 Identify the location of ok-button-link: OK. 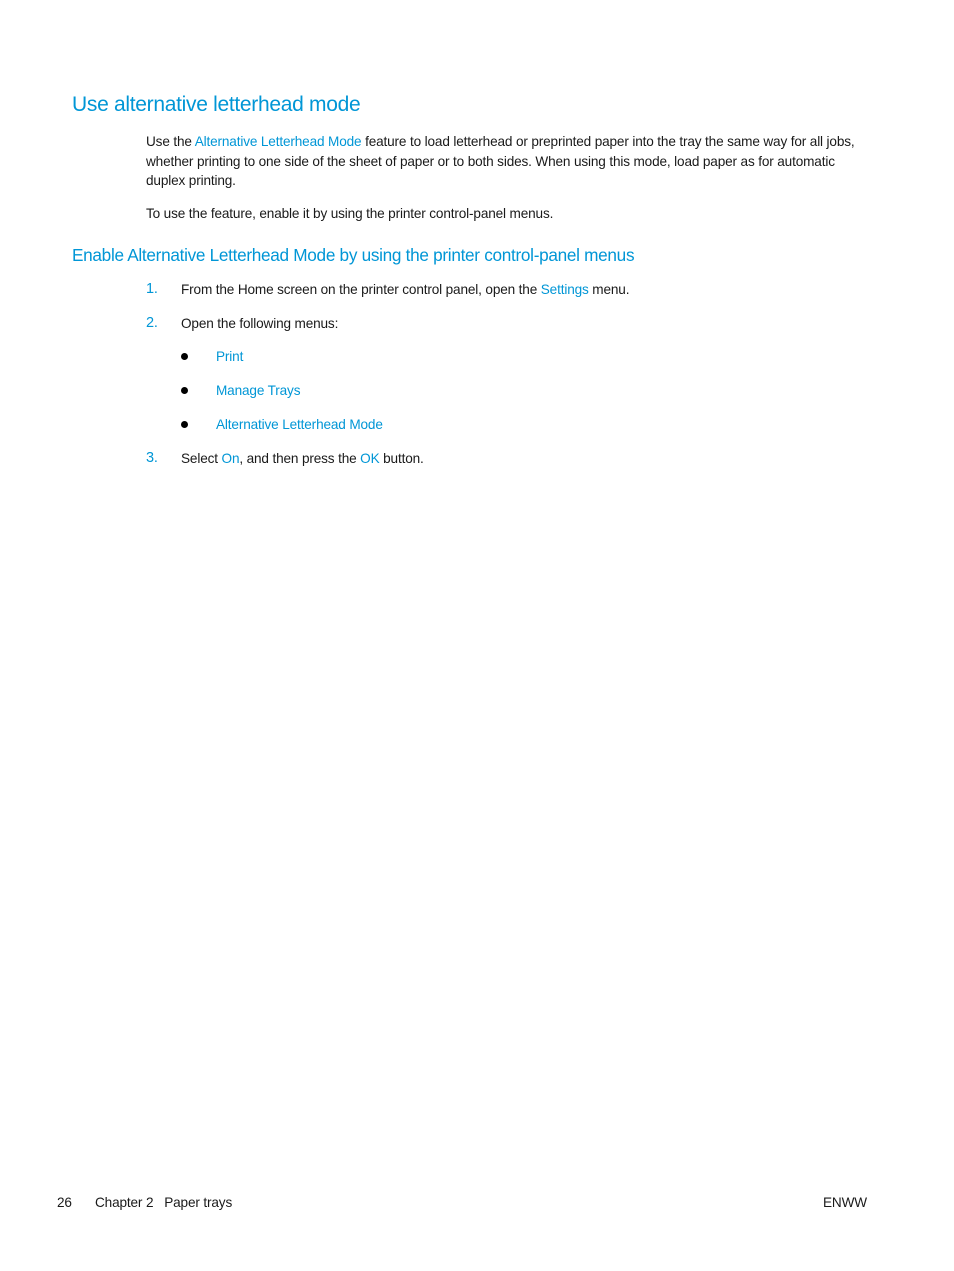
(369, 458).